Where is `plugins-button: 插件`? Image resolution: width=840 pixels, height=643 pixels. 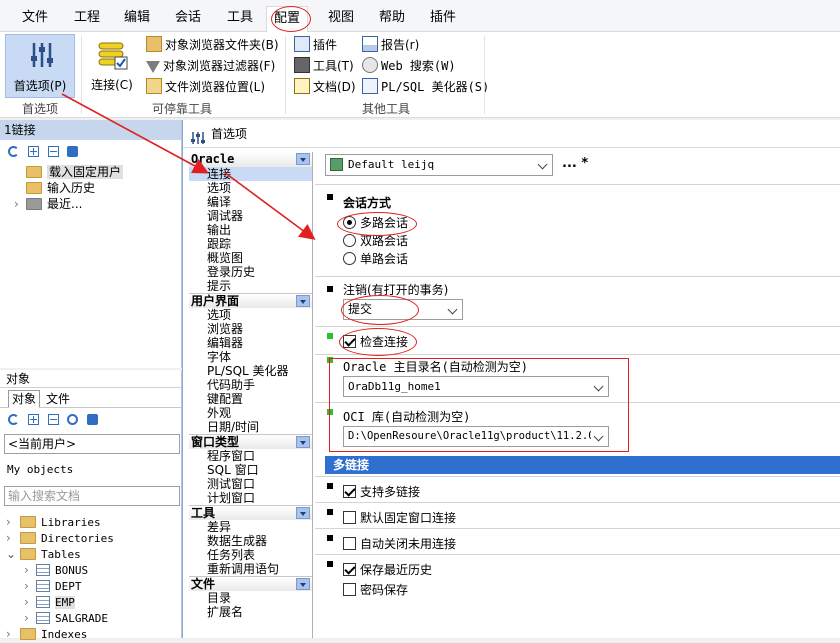 plugins-button: 插件 is located at coordinates (315, 45).